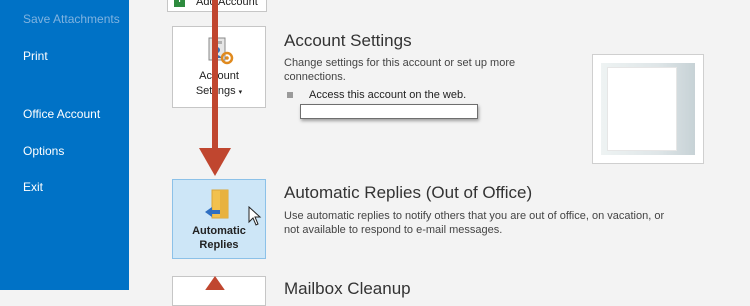 Image resolution: width=750 pixels, height=306 pixels. Describe the element at coordinates (219, 76) in the screenshot. I see `account-settings-tile-label-1: Account` at that location.